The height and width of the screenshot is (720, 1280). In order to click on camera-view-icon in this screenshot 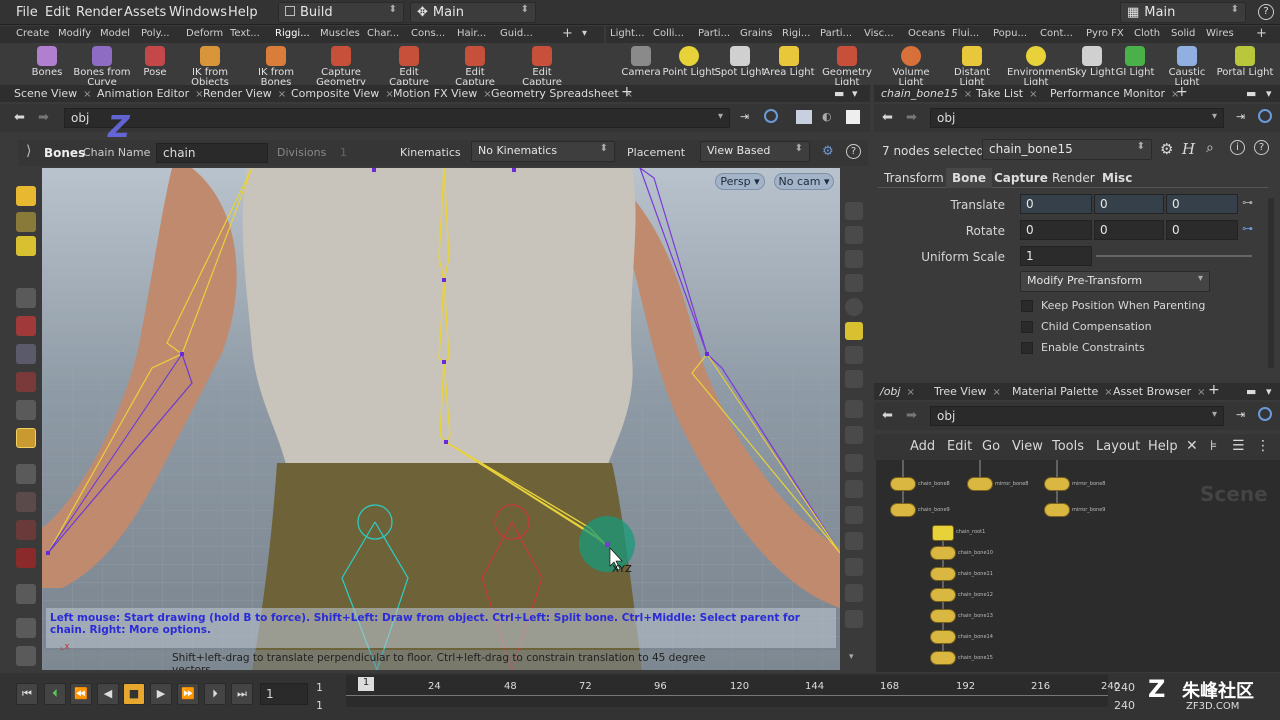, I will do `click(854, 355)`.